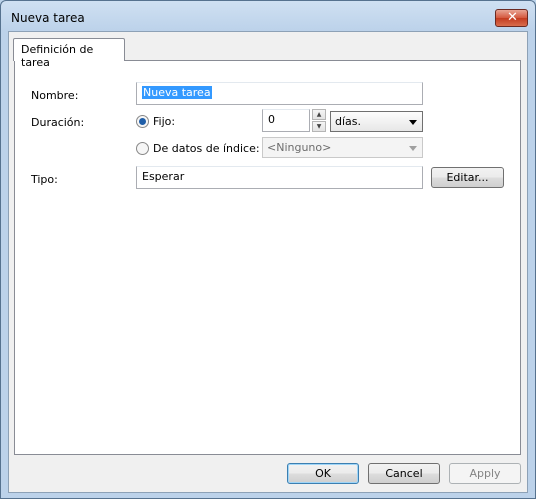 The height and width of the screenshot is (499, 536). I want to click on index-data-radio, so click(142, 148).